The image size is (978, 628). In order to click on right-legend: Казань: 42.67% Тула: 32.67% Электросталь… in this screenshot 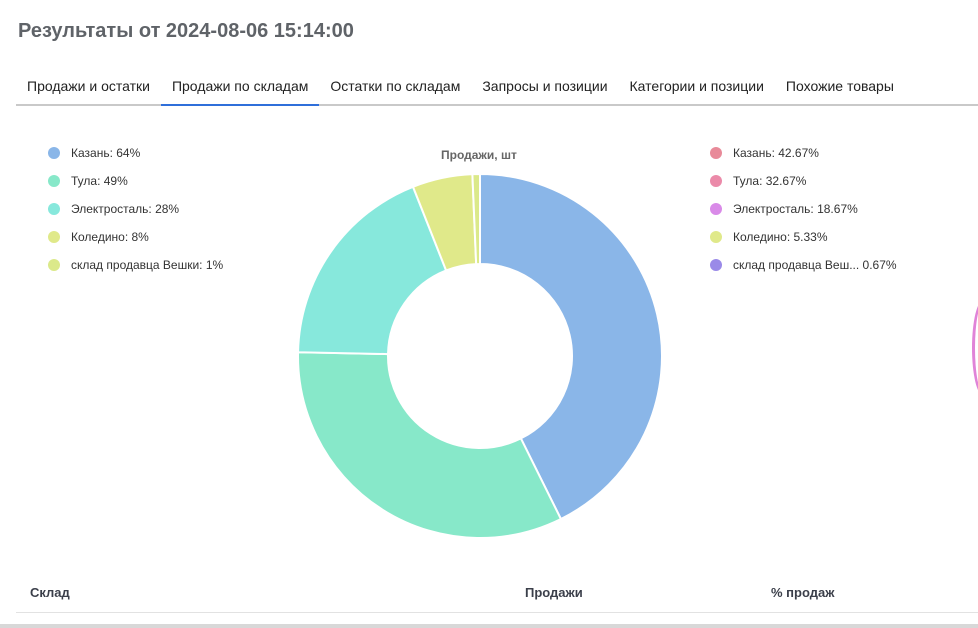, I will do `click(803, 209)`.